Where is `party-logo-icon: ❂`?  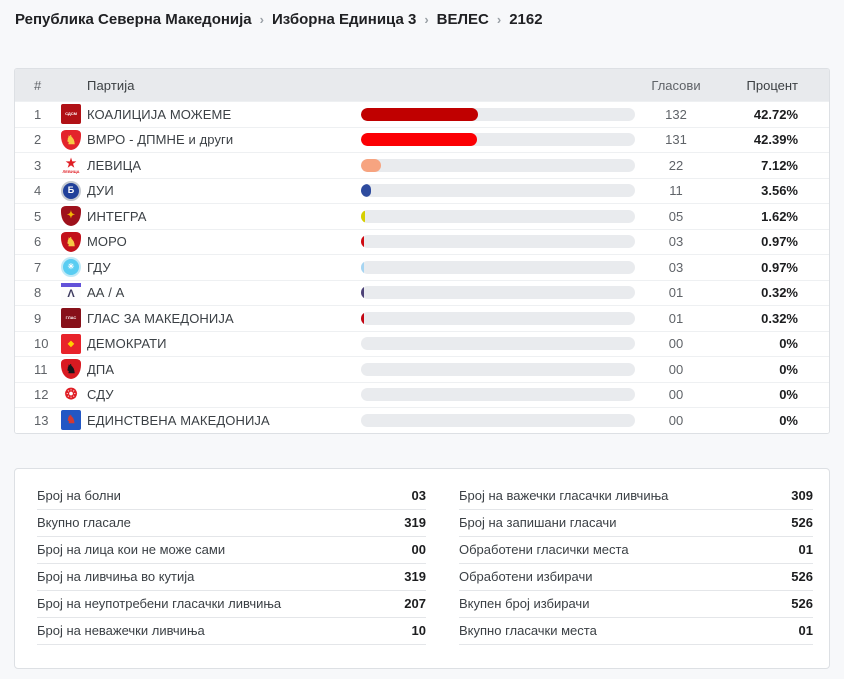
party-logo-icon: ❂ is located at coordinates (71, 395).